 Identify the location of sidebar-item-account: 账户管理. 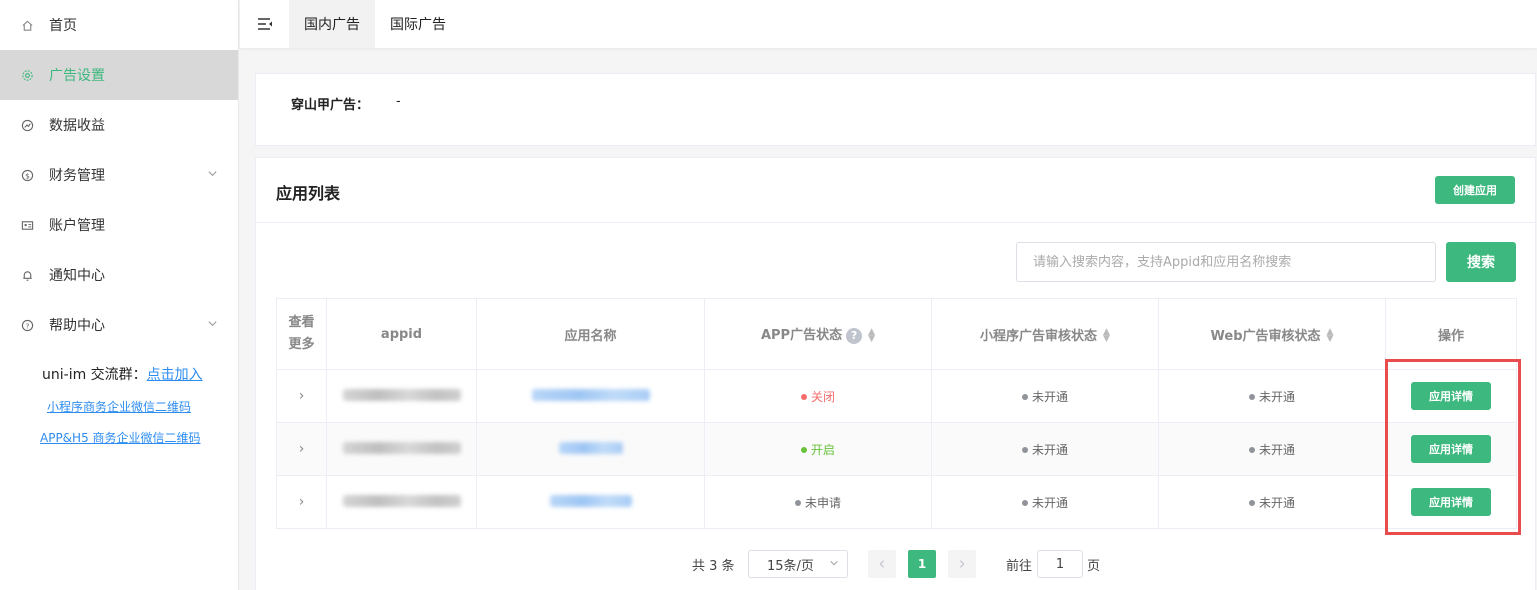
(119, 225).